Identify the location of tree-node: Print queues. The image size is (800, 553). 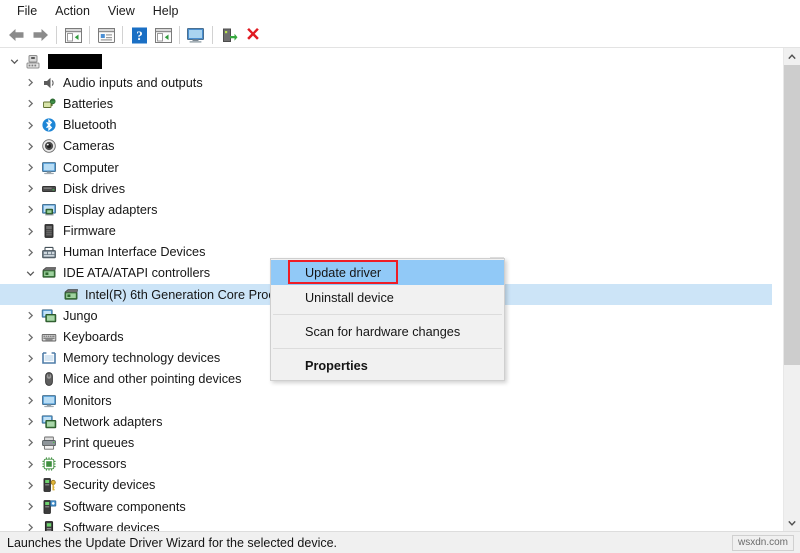
(386, 442).